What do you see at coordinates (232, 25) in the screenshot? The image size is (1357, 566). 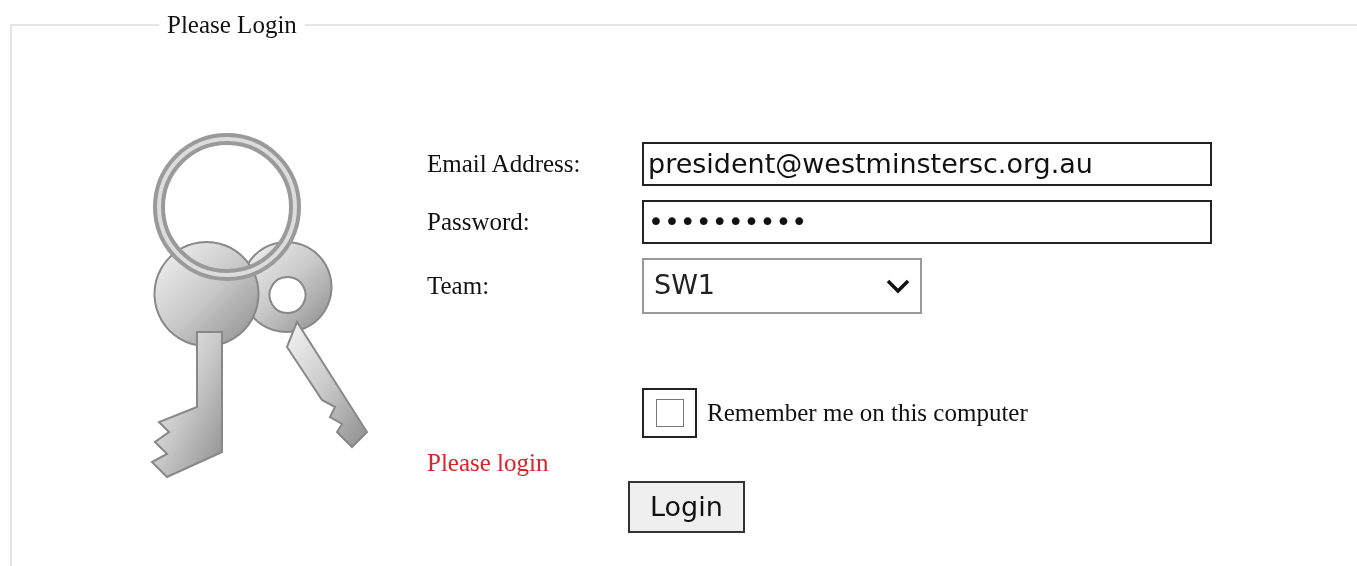 I see `panel-legend: Please Login` at bounding box center [232, 25].